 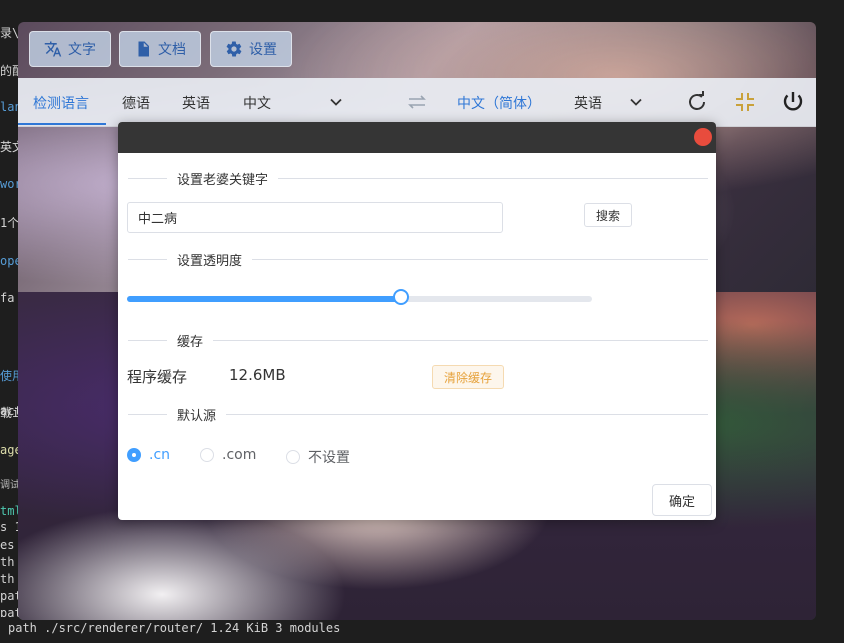 I want to click on confirm-button: 确定, so click(x=682, y=500).